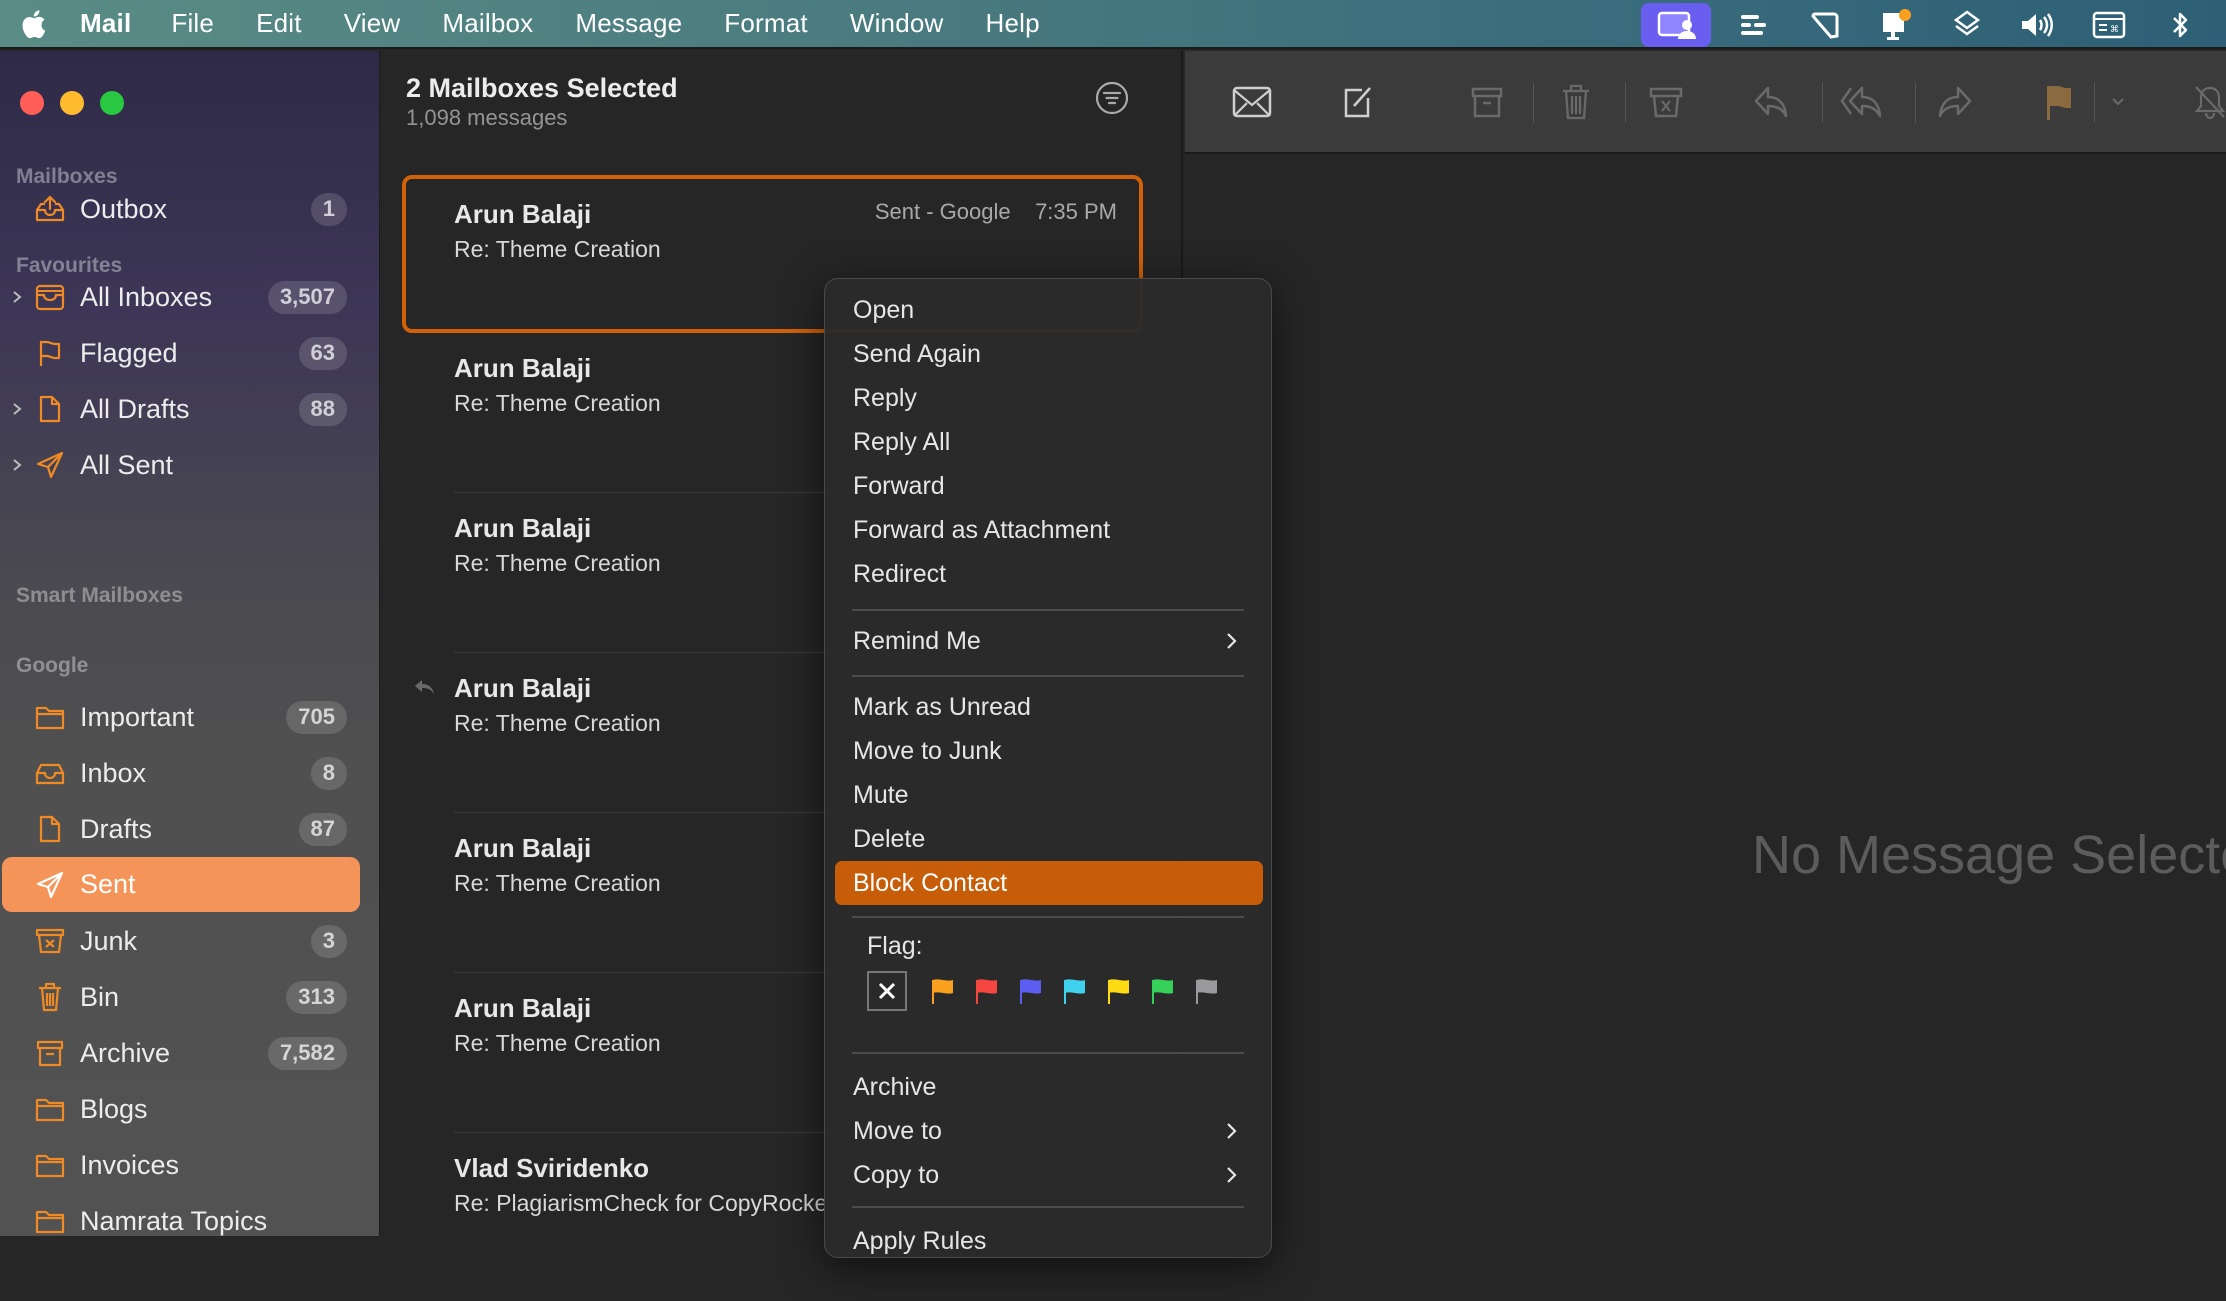 Image resolution: width=2226 pixels, height=1301 pixels. Describe the element at coordinates (1031, 991) in the screenshot. I see `flag-blue-icon` at that location.